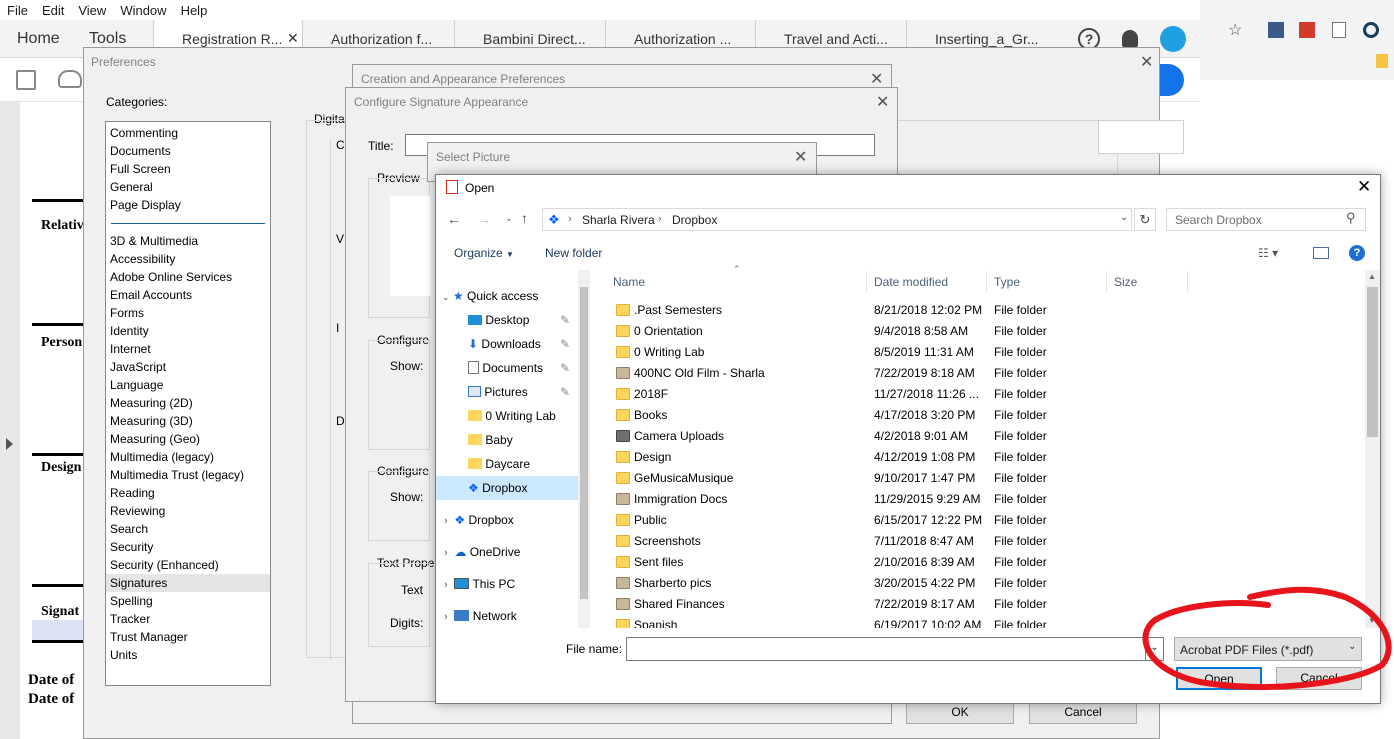 The width and height of the screenshot is (1394, 739). I want to click on extension-icon, so click(1276, 30).